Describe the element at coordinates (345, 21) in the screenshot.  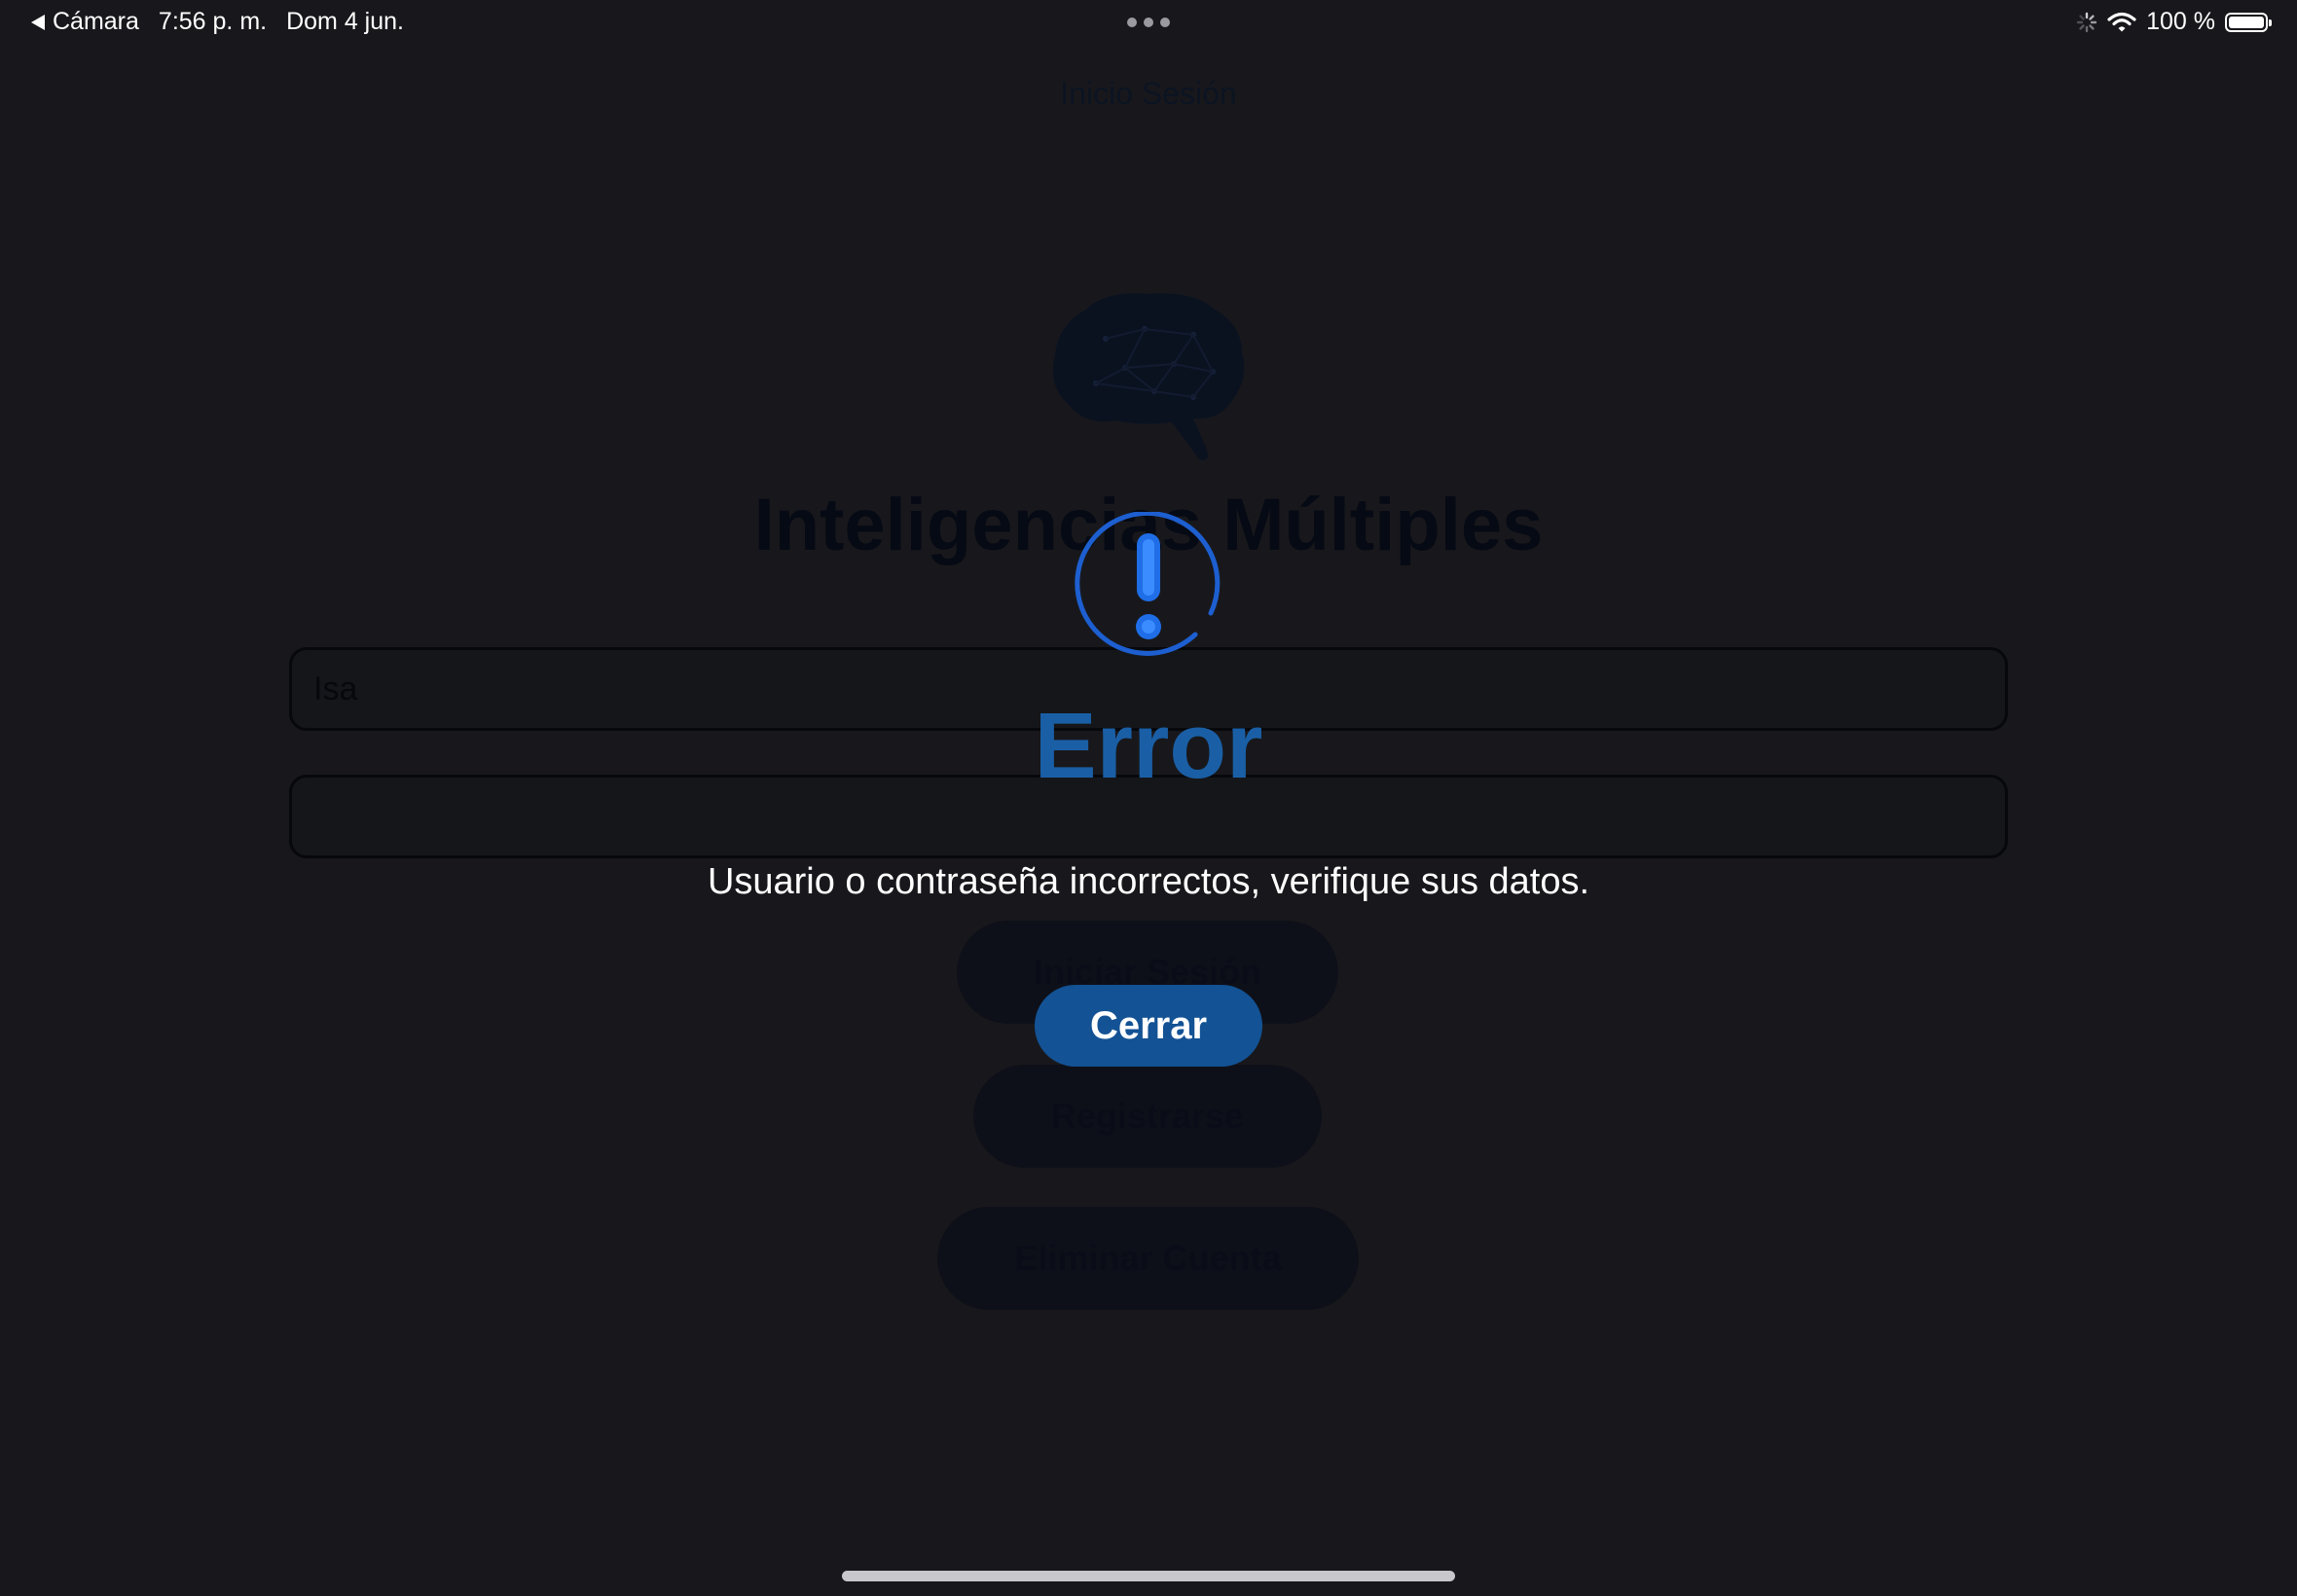
I see `status-date: Dom 4 jun.` at that location.